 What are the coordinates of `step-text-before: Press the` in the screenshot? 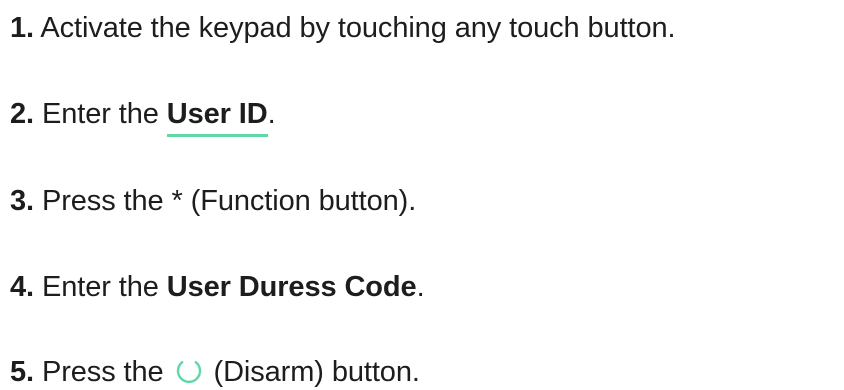 It's located at (102, 372).